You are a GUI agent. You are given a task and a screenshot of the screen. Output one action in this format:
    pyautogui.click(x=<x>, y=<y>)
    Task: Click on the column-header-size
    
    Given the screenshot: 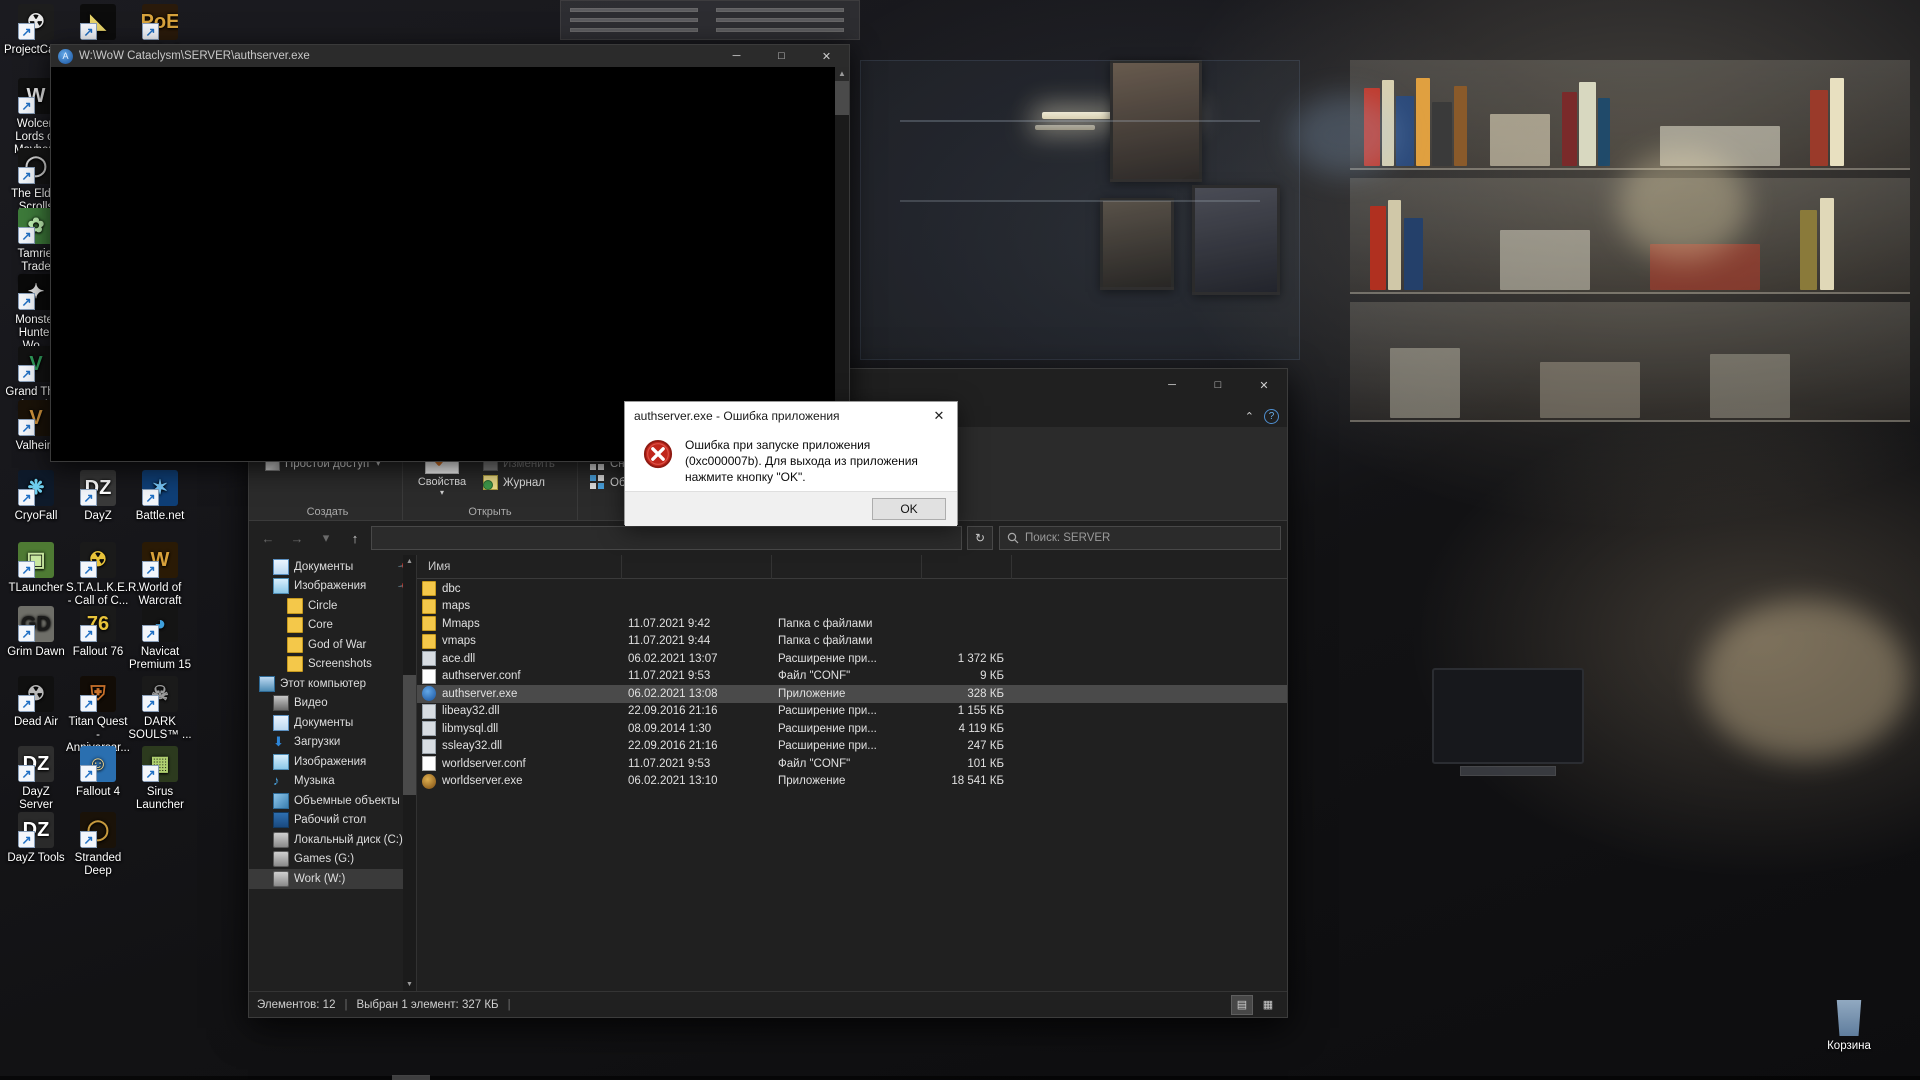 What is the action you would take?
    pyautogui.click(x=967, y=566)
    